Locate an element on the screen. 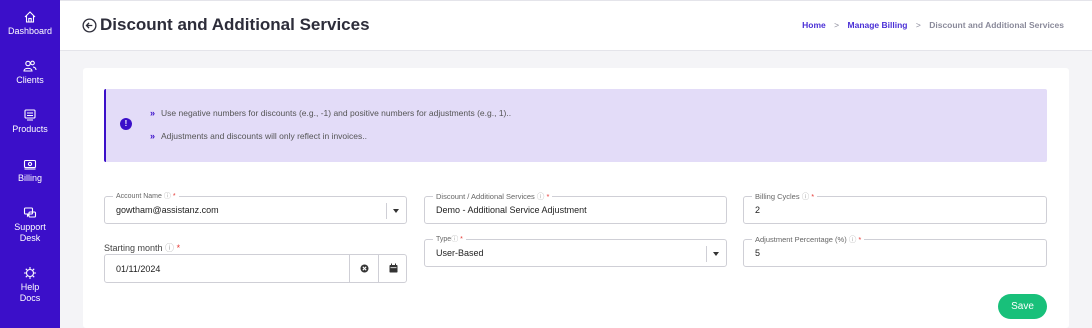 This screenshot has height=328, width=1092. back-arrow-icon is located at coordinates (89, 25).